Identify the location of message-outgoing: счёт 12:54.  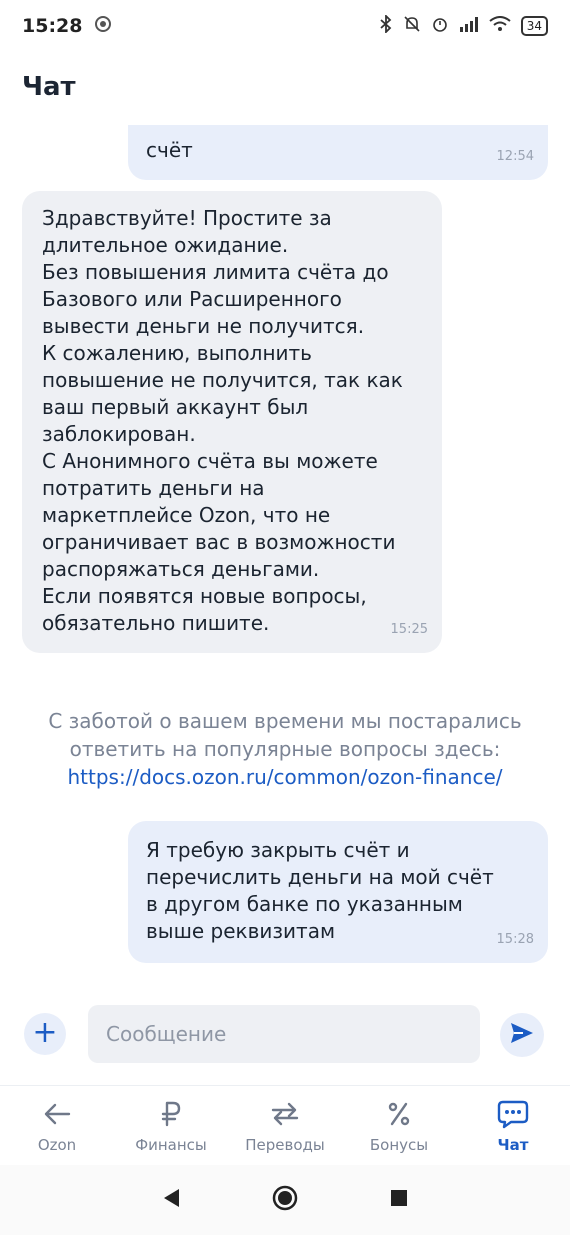
(338, 152).